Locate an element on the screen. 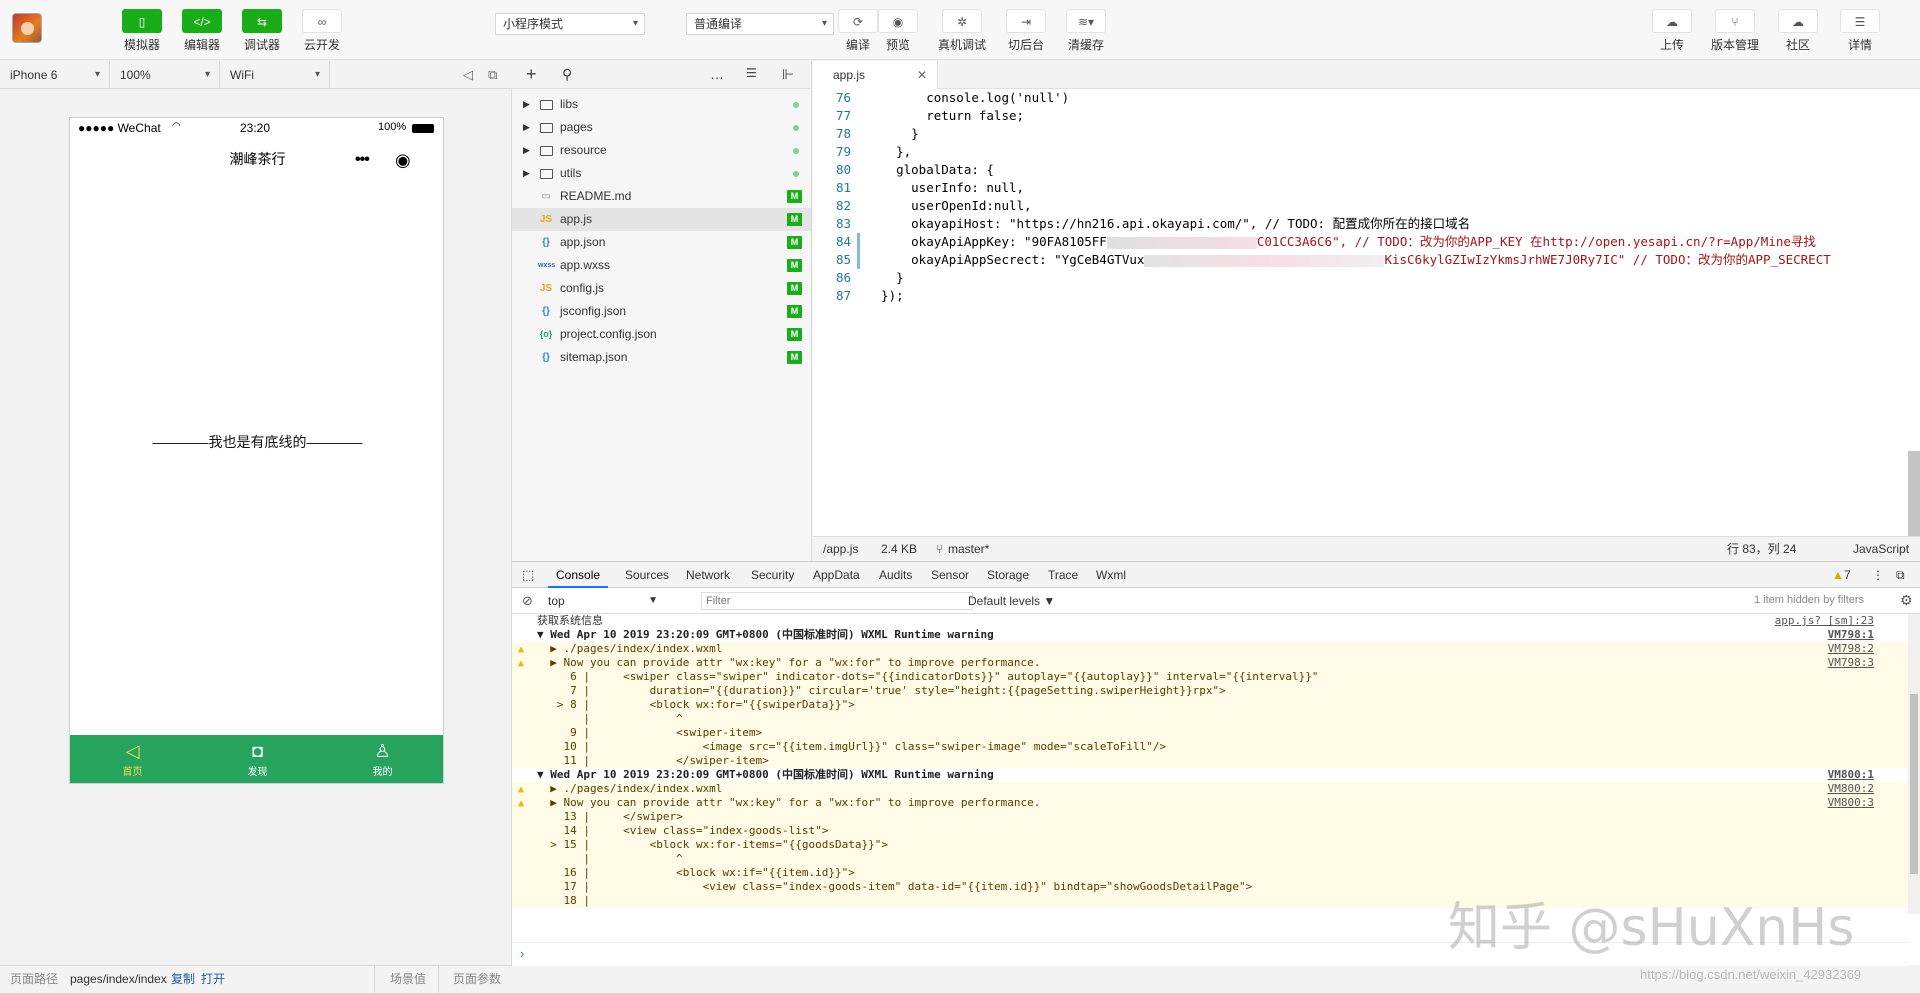 This screenshot has width=1920, height=993. compile-select: 普通编译 is located at coordinates (760, 24).